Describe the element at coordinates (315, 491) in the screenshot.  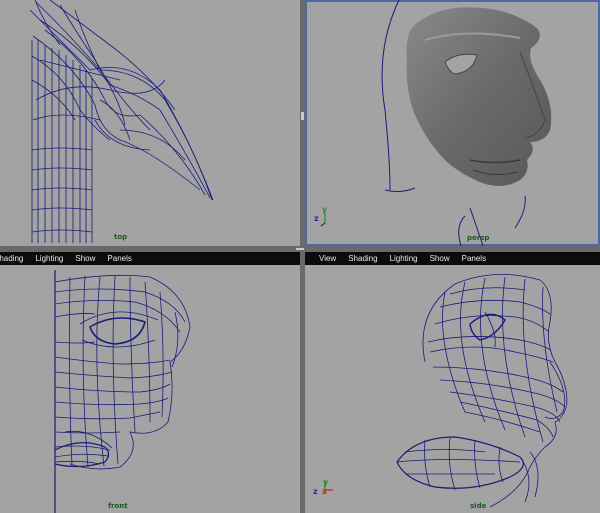
I see `side-axis-z-label: z` at that location.